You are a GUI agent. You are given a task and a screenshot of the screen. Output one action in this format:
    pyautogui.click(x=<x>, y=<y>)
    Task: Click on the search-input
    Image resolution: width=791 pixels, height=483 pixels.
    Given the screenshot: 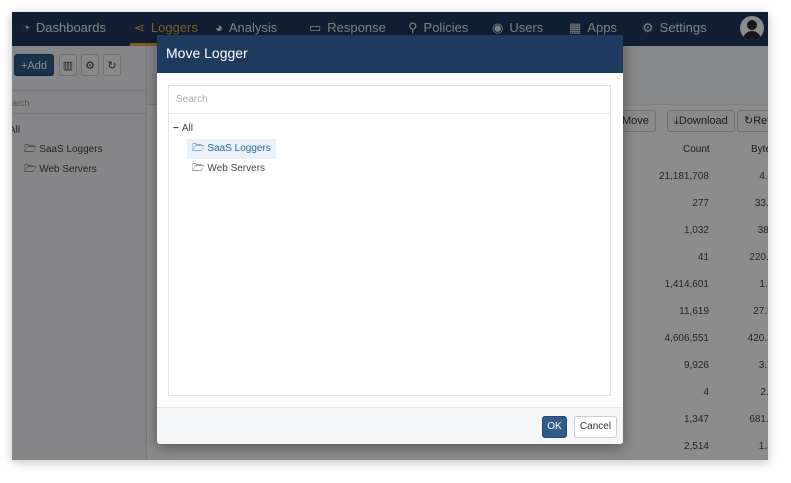 What is the action you would take?
    pyautogui.click(x=389, y=100)
    